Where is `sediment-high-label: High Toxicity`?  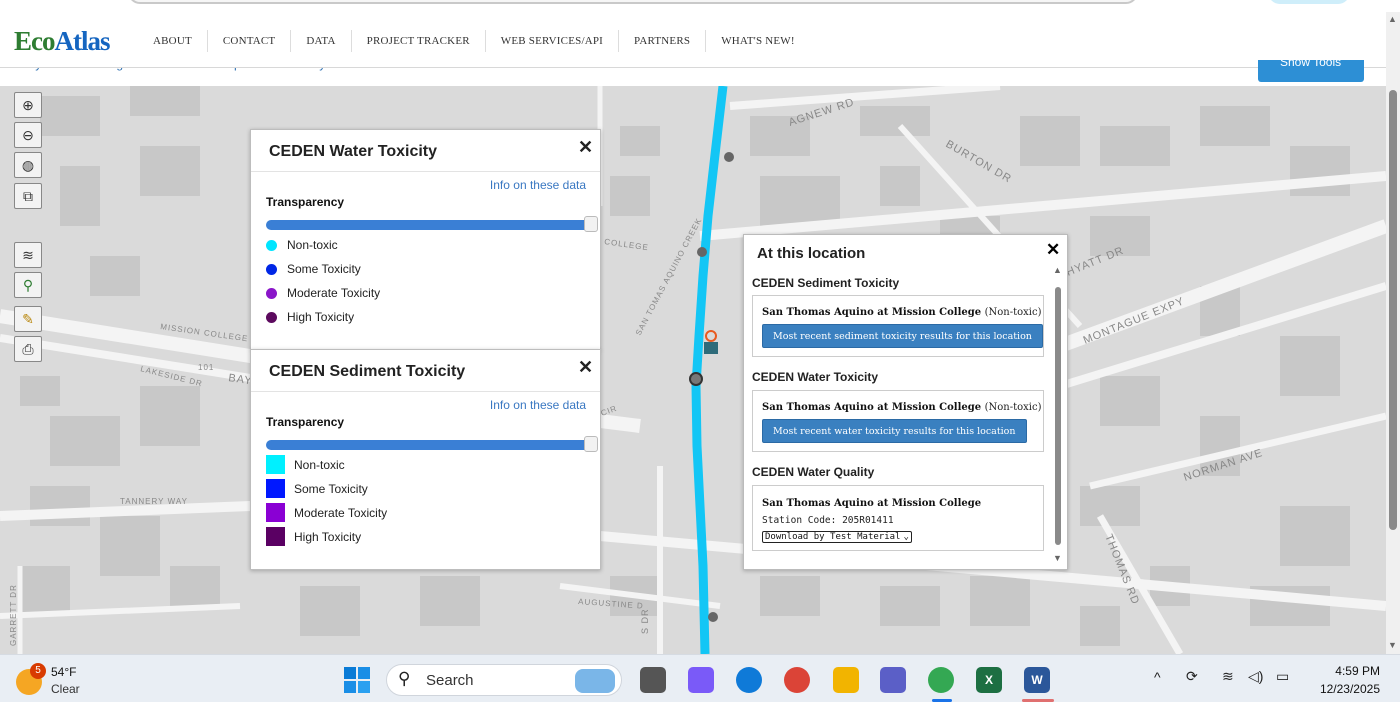 sediment-high-label: High Toxicity is located at coordinates (328, 536).